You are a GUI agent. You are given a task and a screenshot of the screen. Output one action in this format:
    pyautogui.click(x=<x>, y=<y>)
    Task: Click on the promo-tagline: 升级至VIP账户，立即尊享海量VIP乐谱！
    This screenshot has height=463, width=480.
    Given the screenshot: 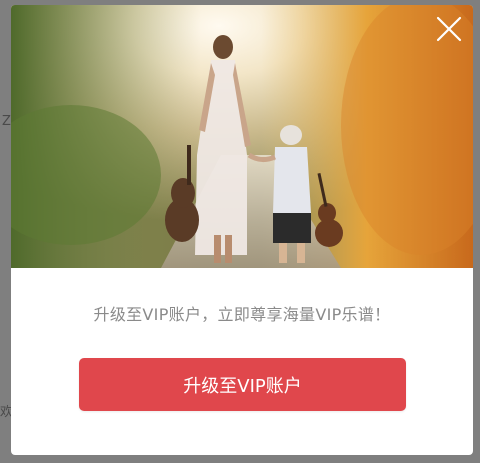 What is the action you would take?
    pyautogui.click(x=242, y=314)
    